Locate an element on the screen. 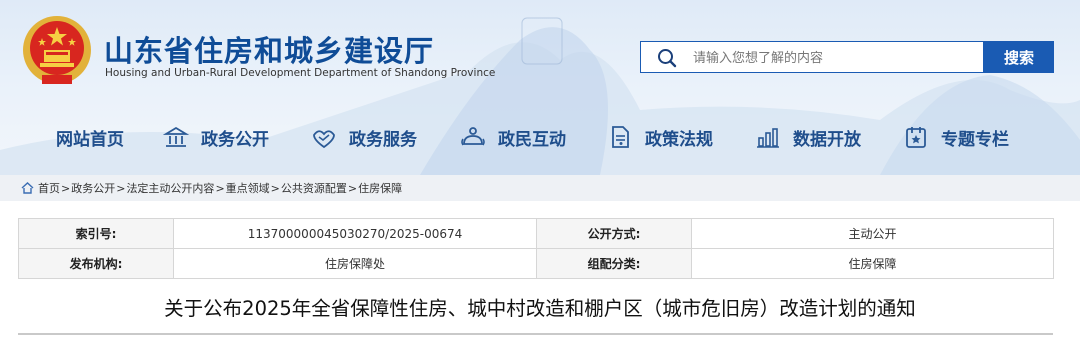 The width and height of the screenshot is (1080, 343). building-icon is located at coordinates (176, 136).